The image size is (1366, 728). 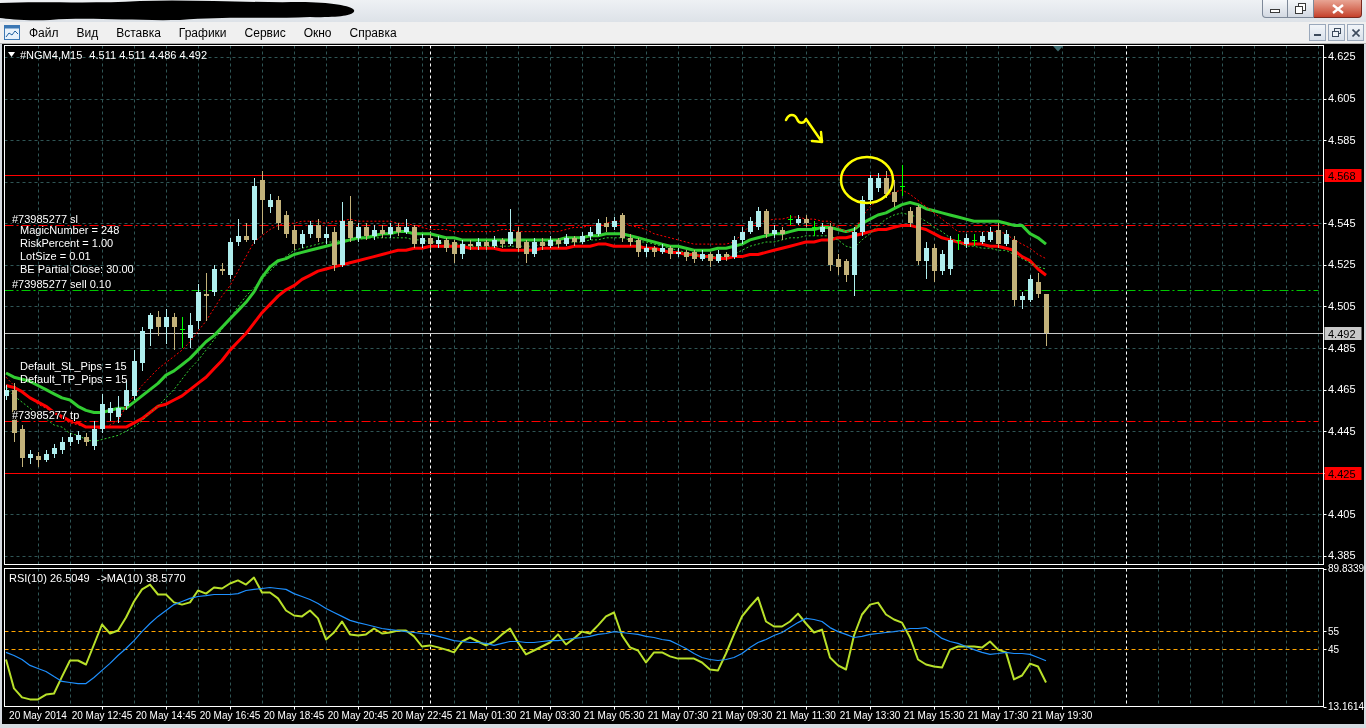 I want to click on axis-label: 89.8339, so click(x=1346, y=568).